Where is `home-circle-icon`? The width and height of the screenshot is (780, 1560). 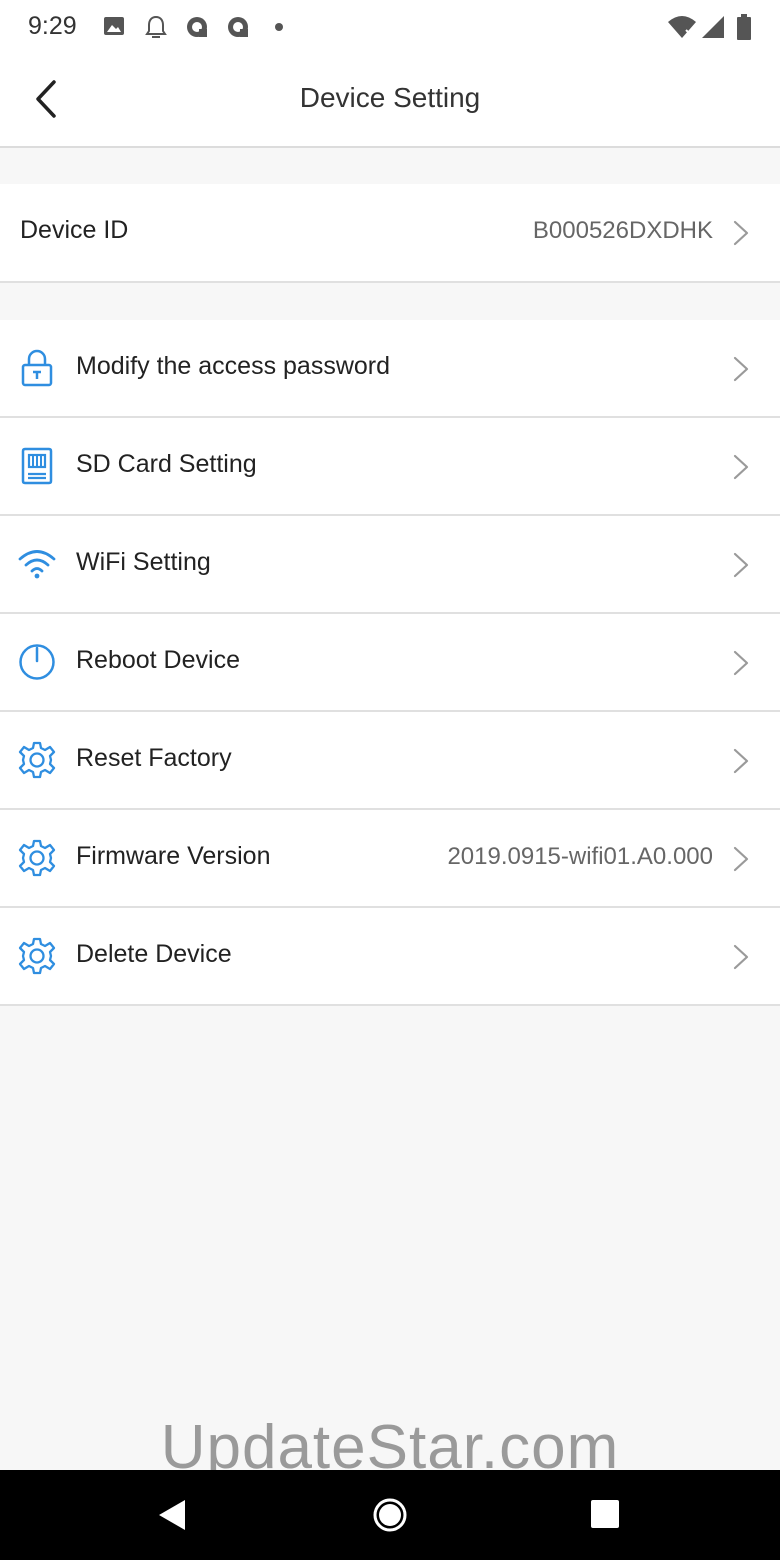
home-circle-icon is located at coordinates (390, 1515).